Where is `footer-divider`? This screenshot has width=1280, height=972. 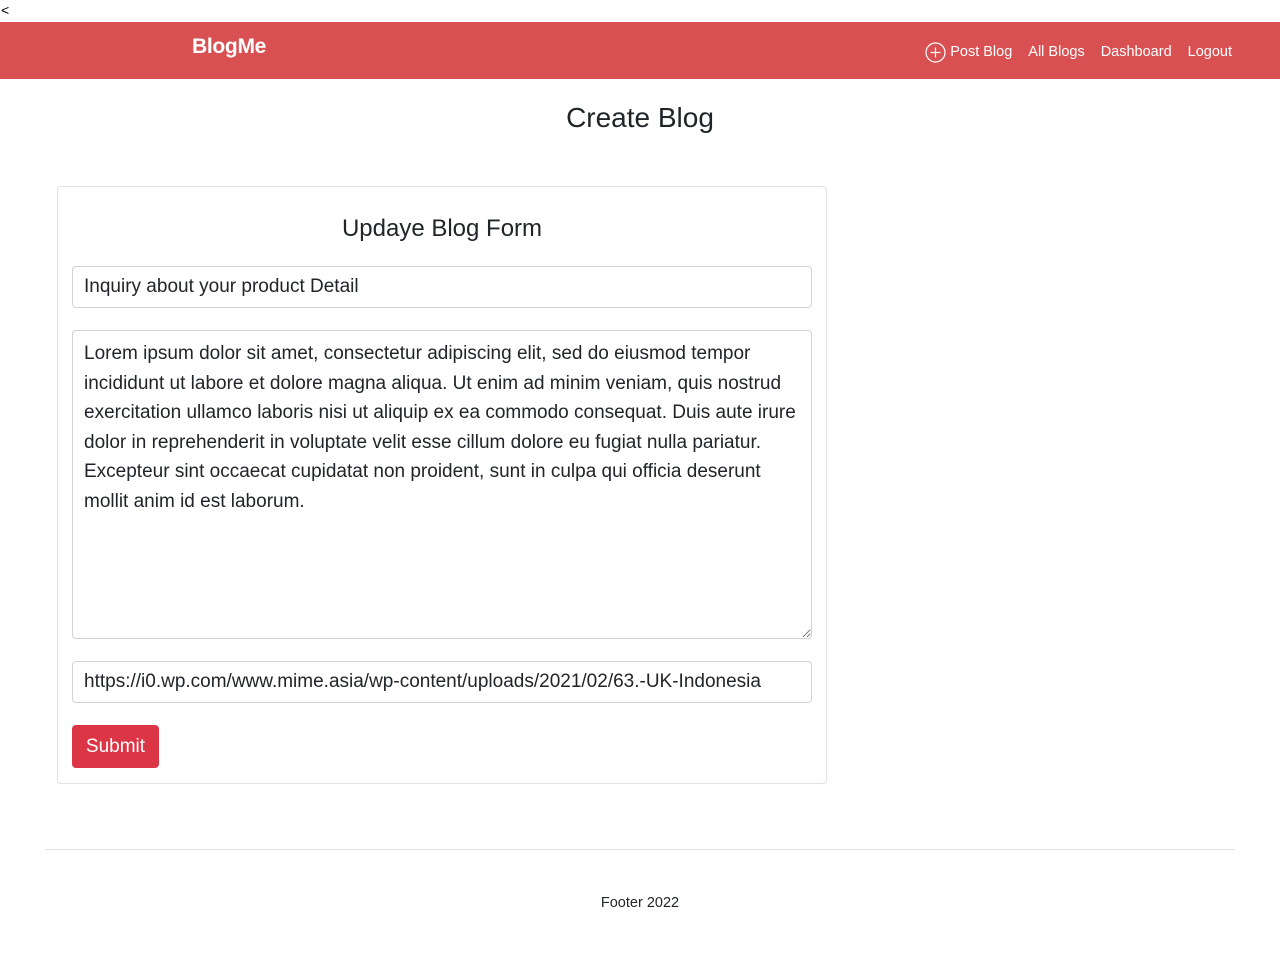
footer-divider is located at coordinates (640, 849).